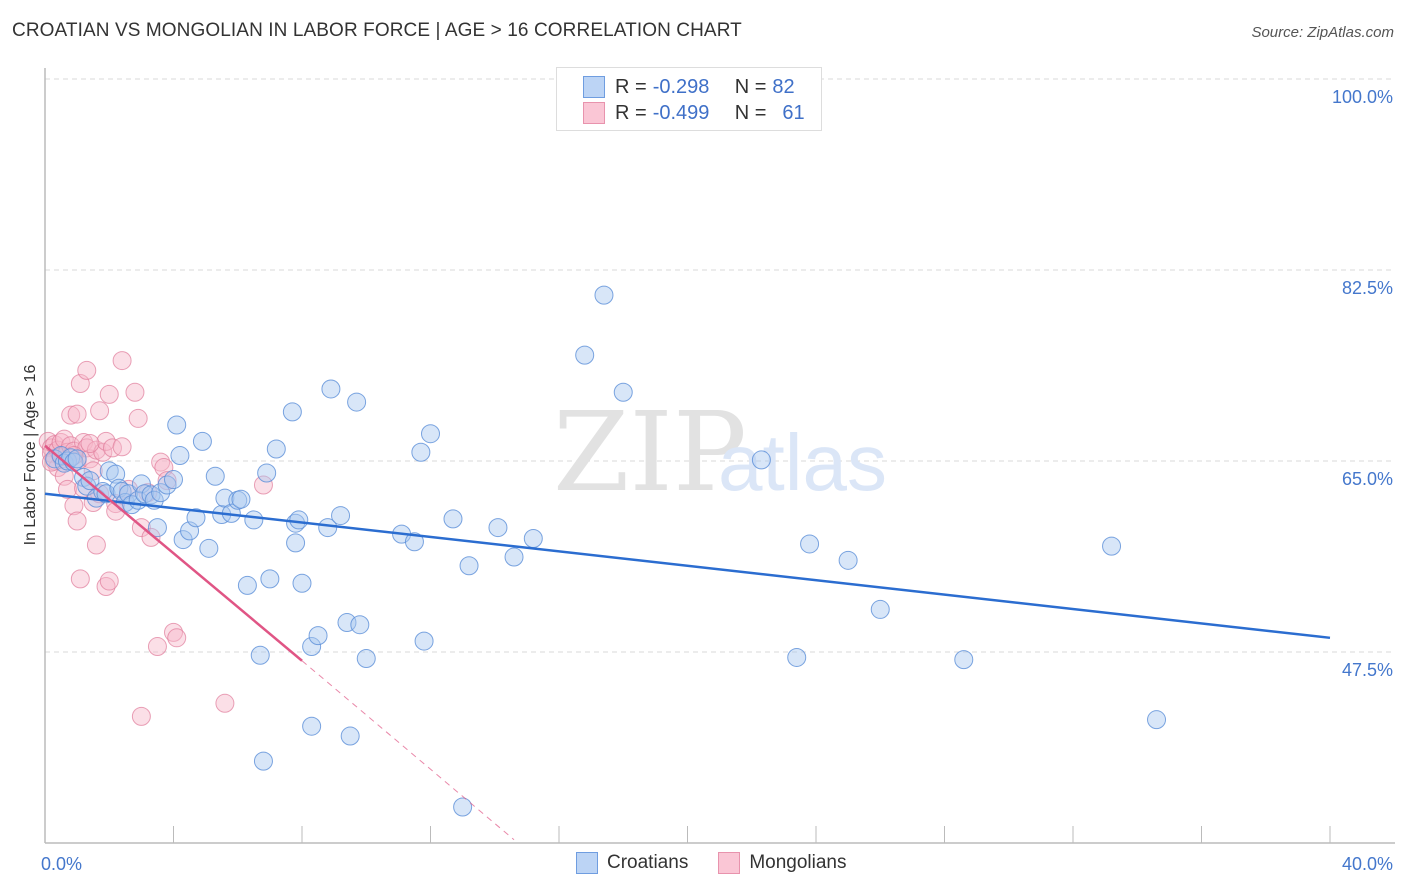 Image resolution: width=1406 pixels, height=892 pixels. I want to click on legend-label-mongolians: Mongolians, so click(798, 862).